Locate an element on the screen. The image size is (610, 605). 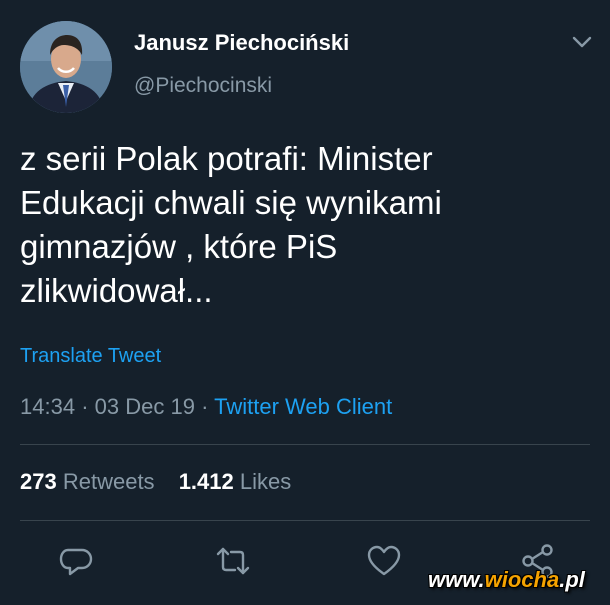
tweet-meta: 14:34 · 03 Dec 19 · Twitter Web Client is located at coordinates (206, 407).